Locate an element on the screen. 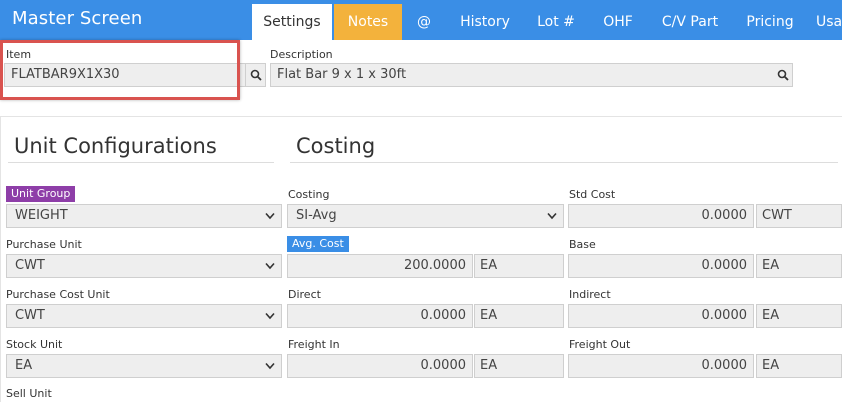 The image size is (842, 402). std-cost-unit: CWT is located at coordinates (799, 216).